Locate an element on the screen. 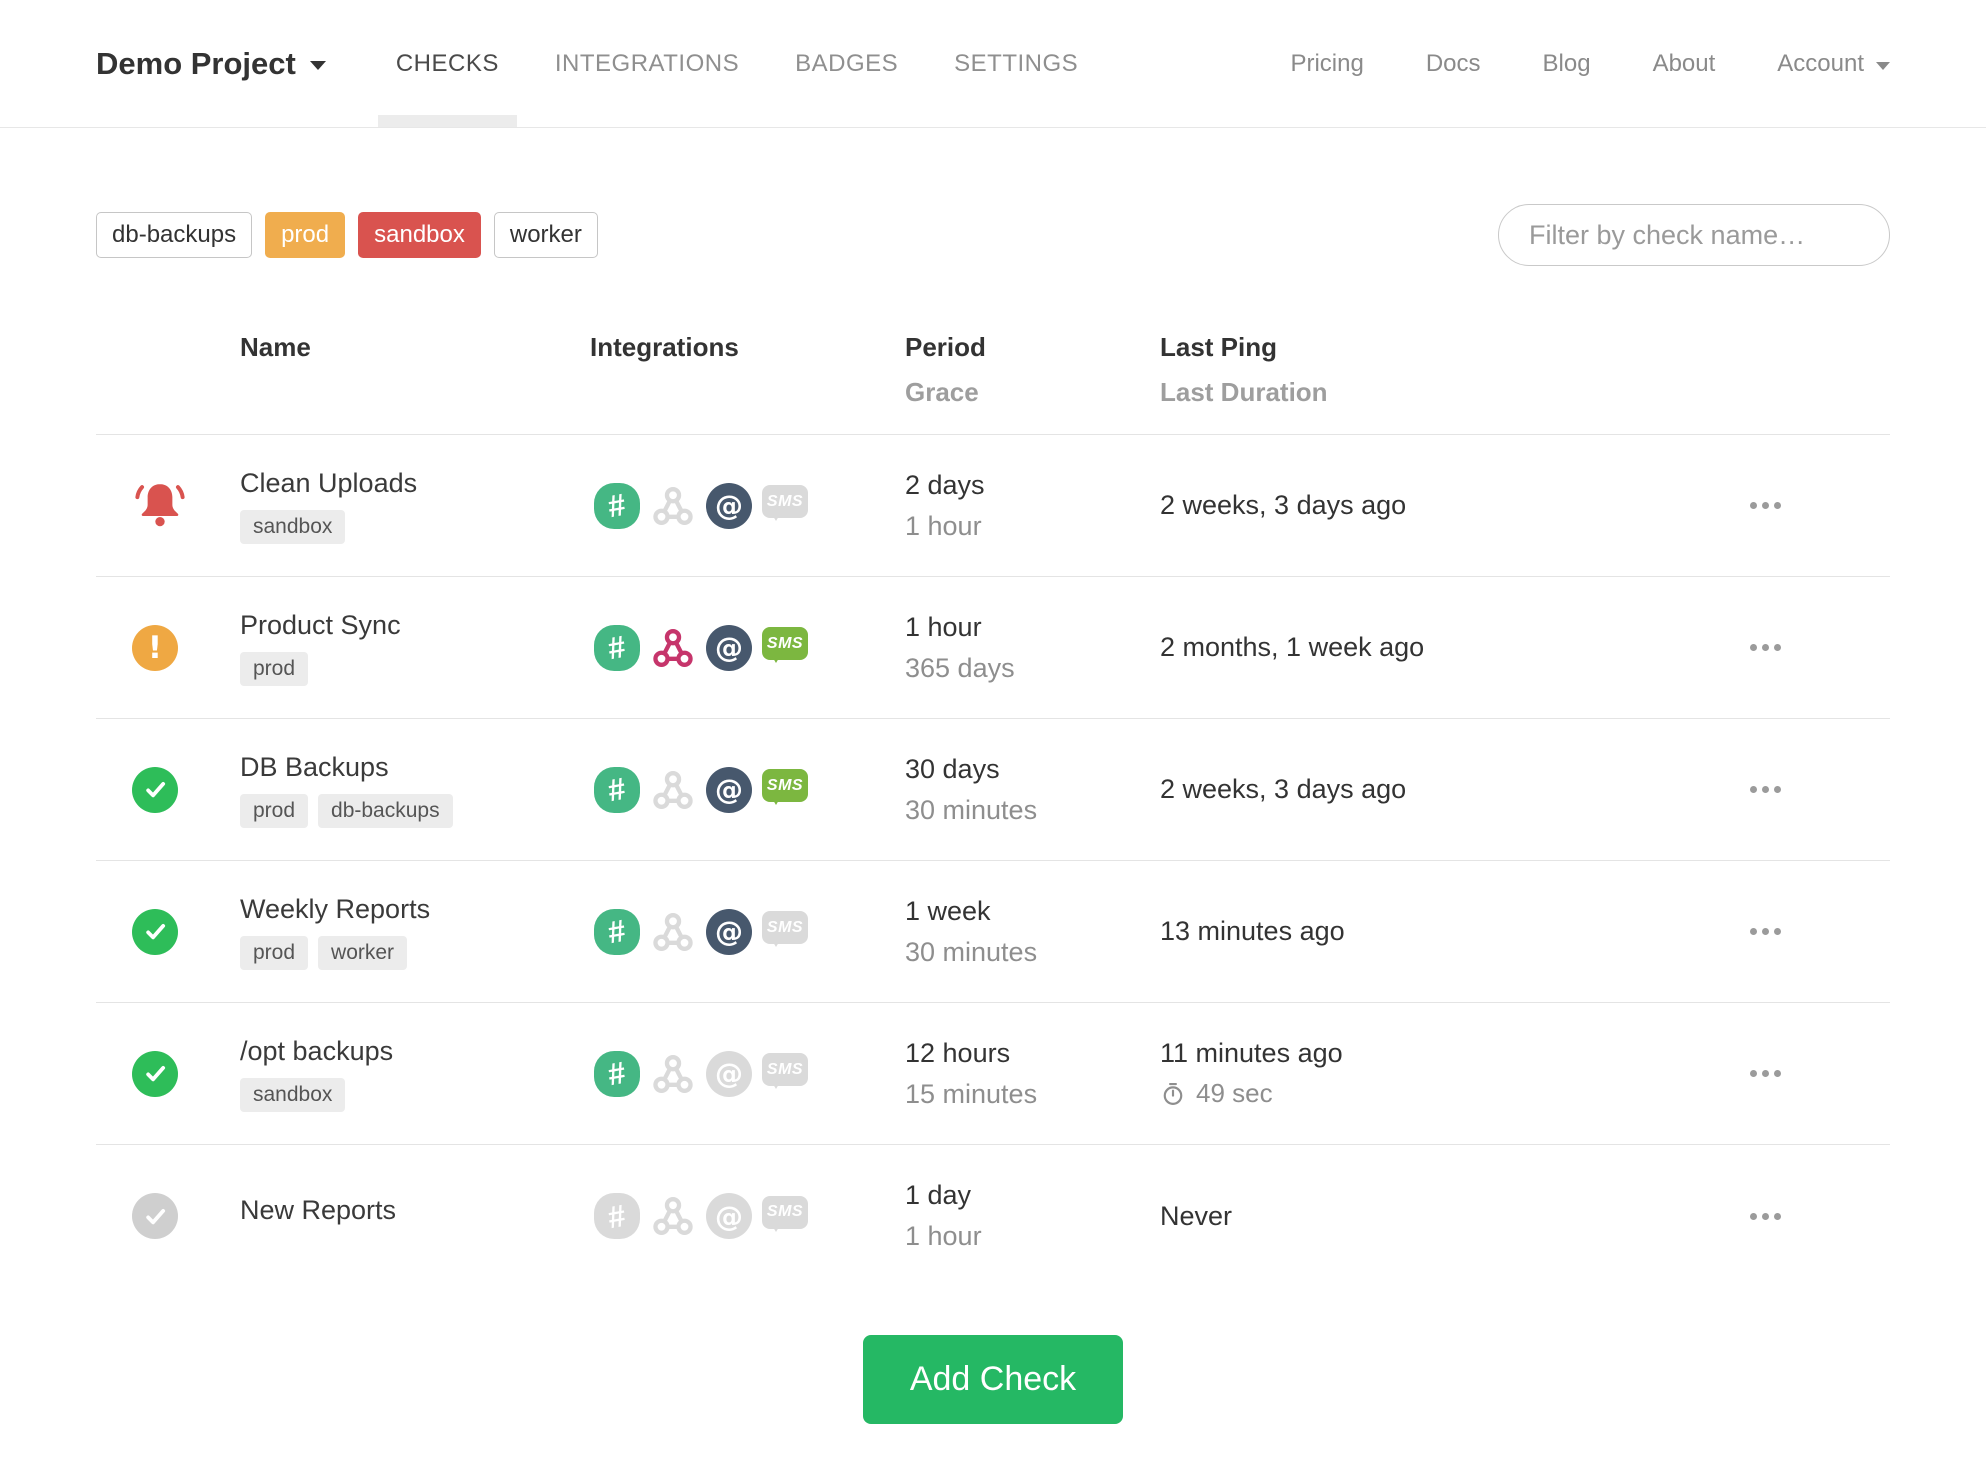 The height and width of the screenshot is (1480, 1986). check-row: ! Clean Uploads sandbox is located at coordinates (993, 506).